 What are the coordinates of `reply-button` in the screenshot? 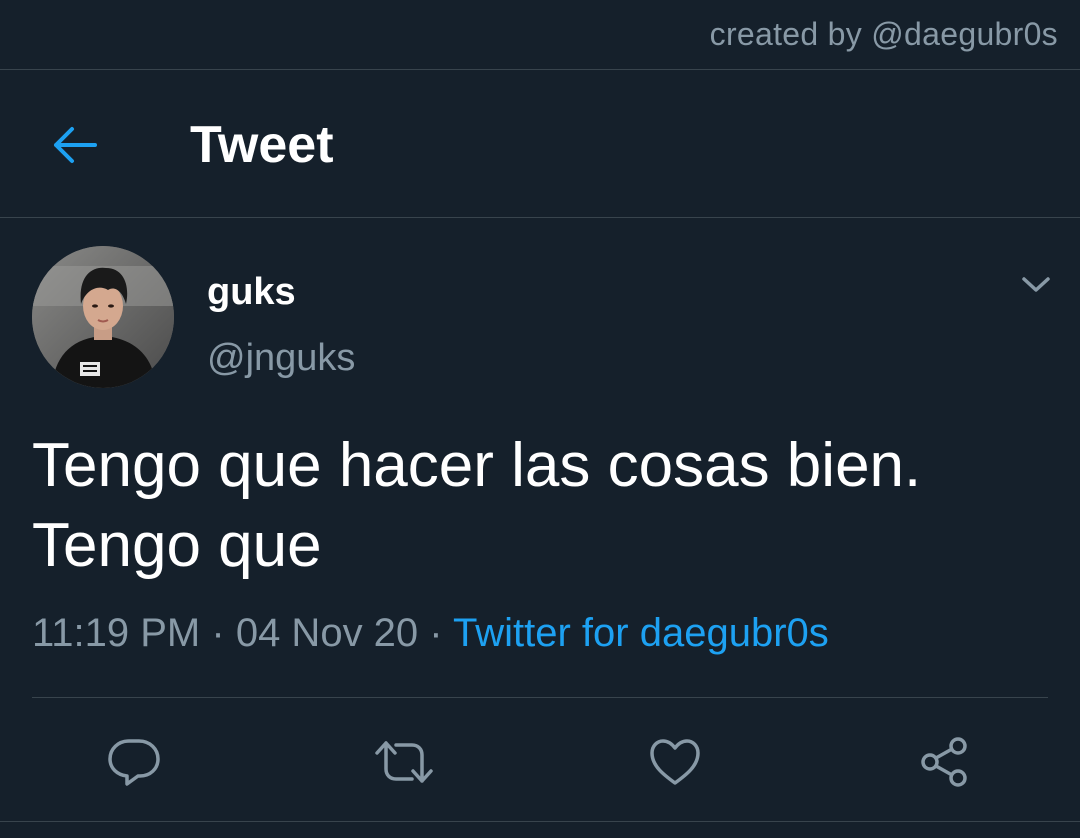 It's located at (134, 762).